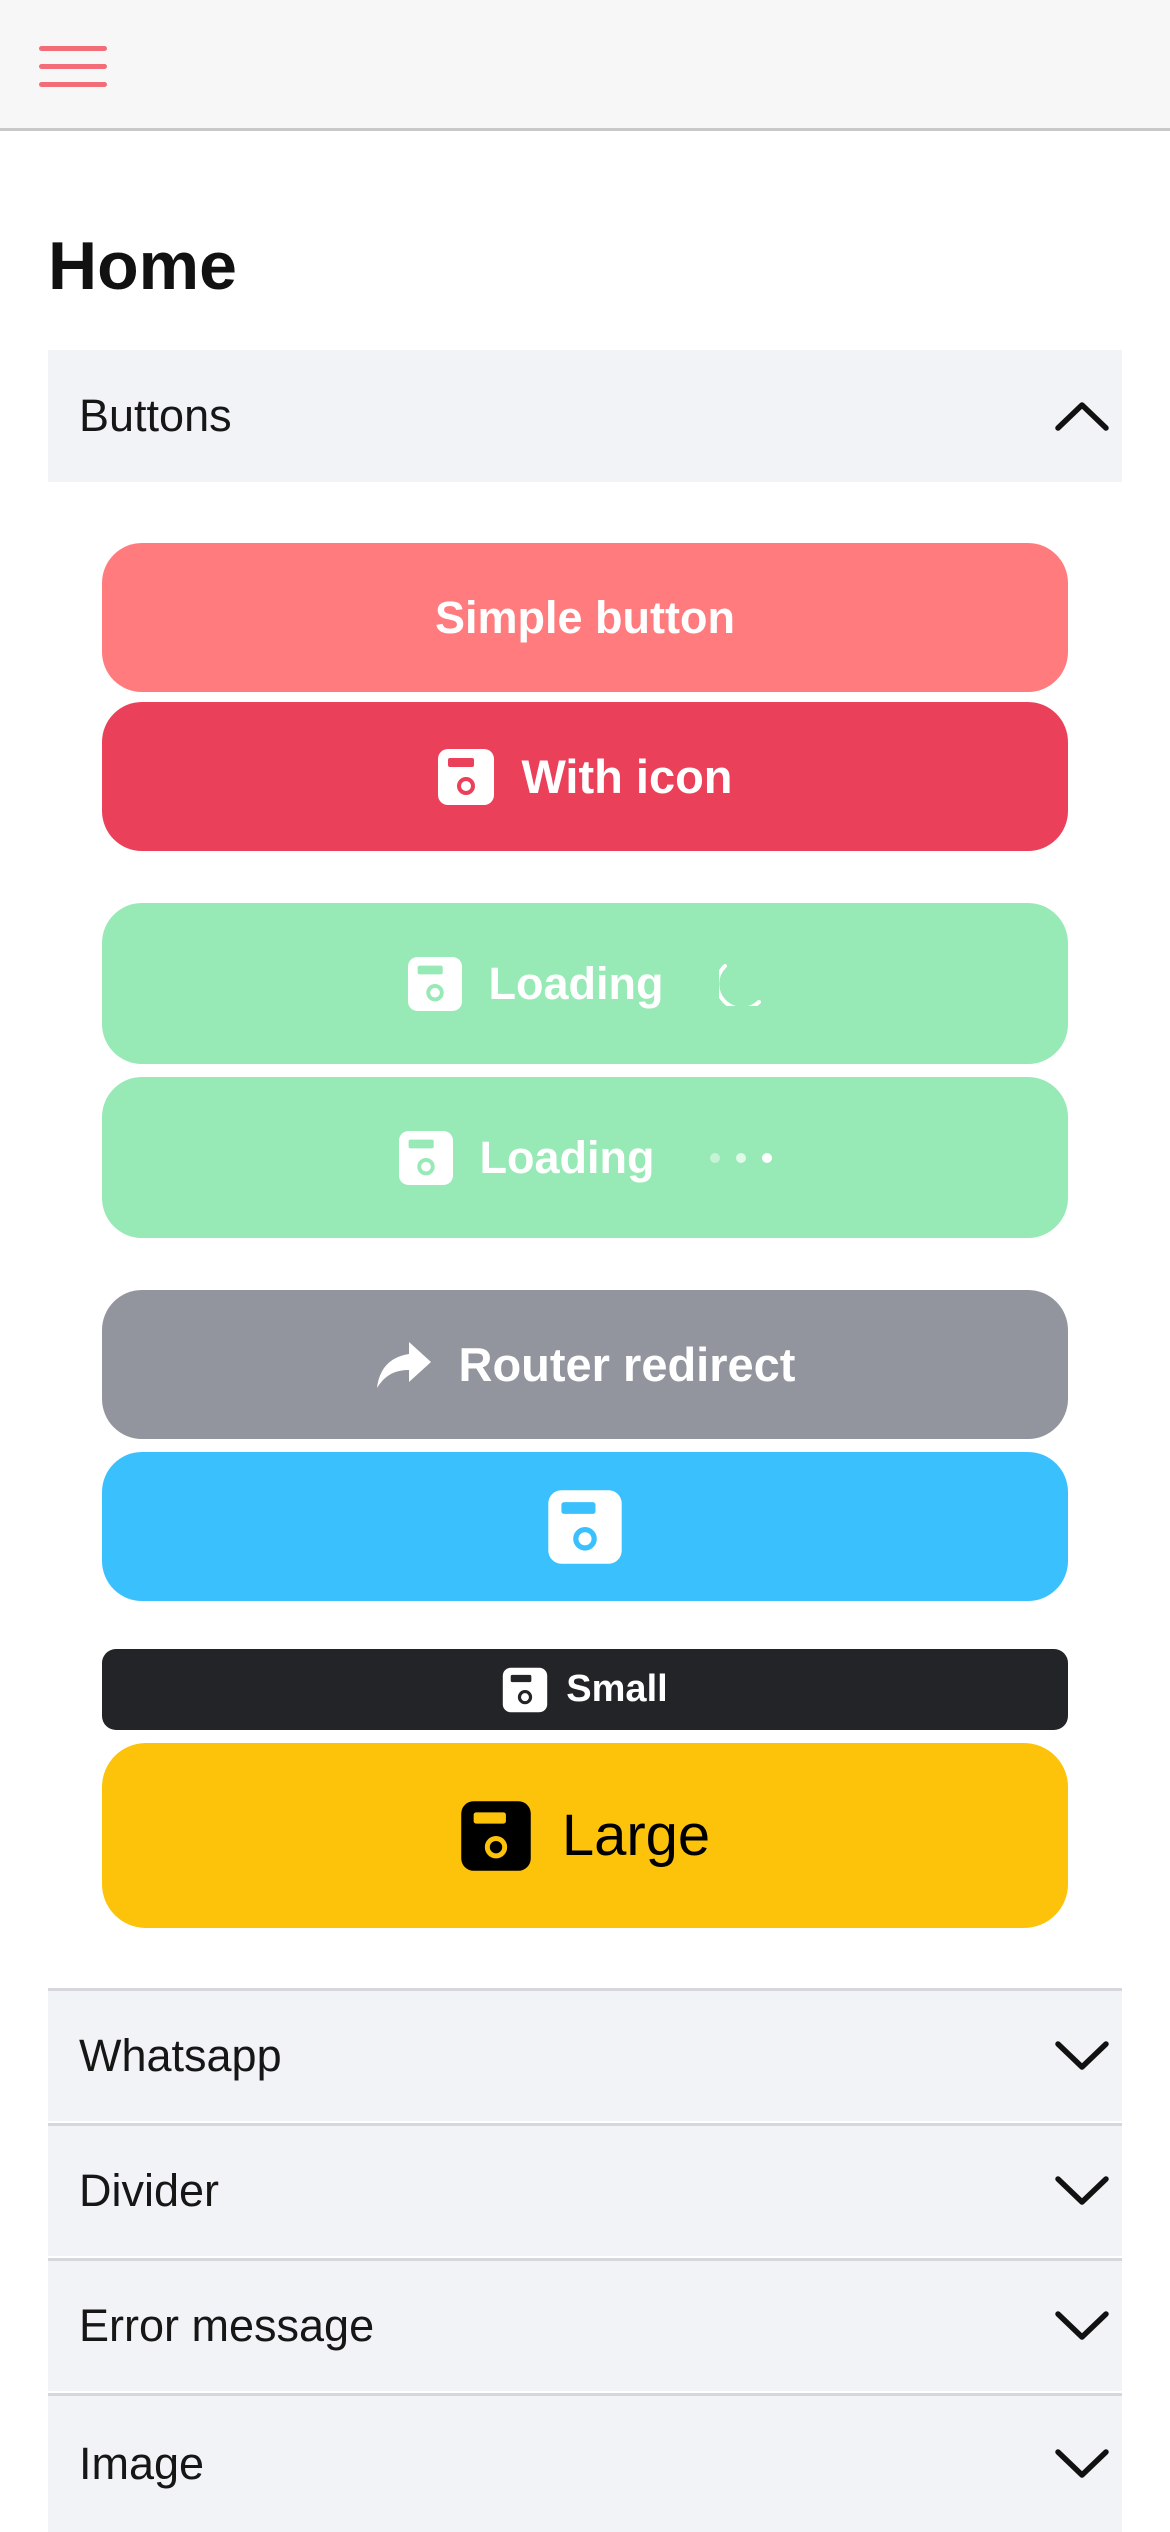 Image resolution: width=1170 pixels, height=2532 pixels. What do you see at coordinates (149, 2190) in the screenshot?
I see `accordion-label: Divider` at bounding box center [149, 2190].